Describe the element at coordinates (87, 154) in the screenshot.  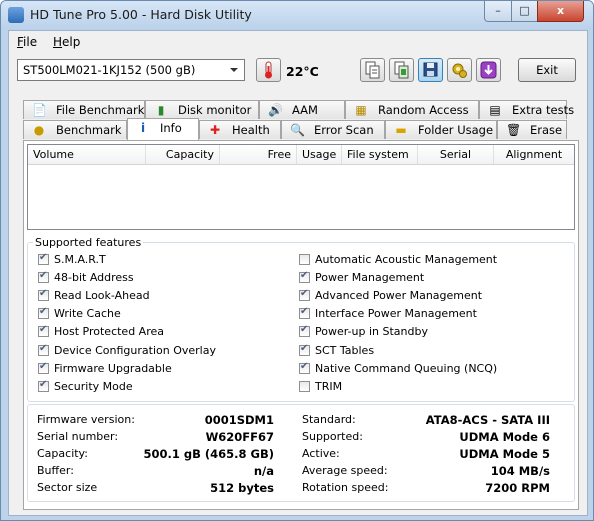
I see `column-header-volume: Volume` at that location.